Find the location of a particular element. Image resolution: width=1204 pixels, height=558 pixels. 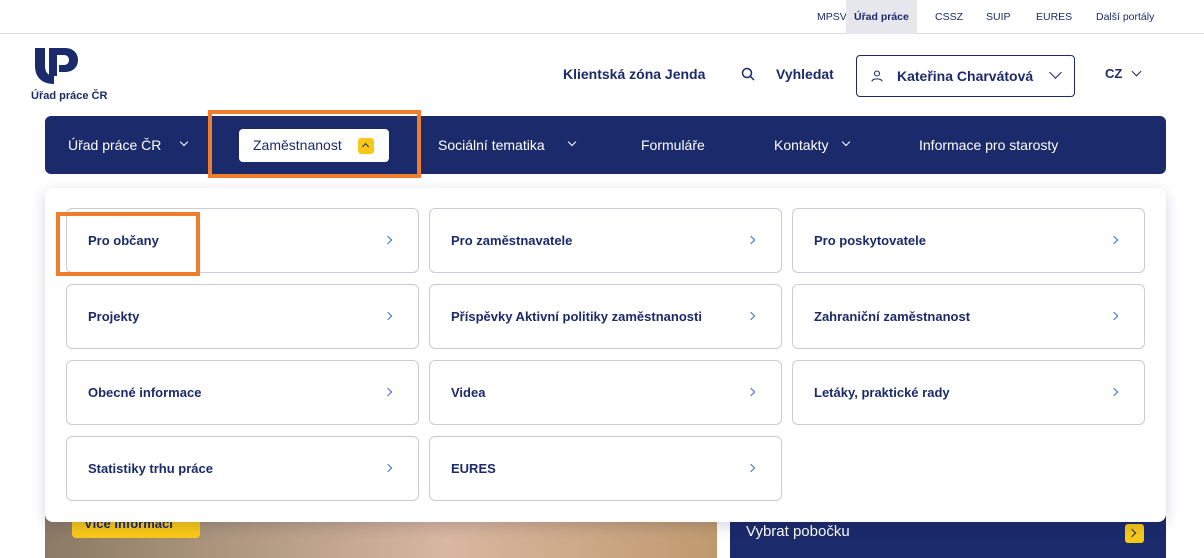

nav-item-label: Formuláře is located at coordinates (673, 145).